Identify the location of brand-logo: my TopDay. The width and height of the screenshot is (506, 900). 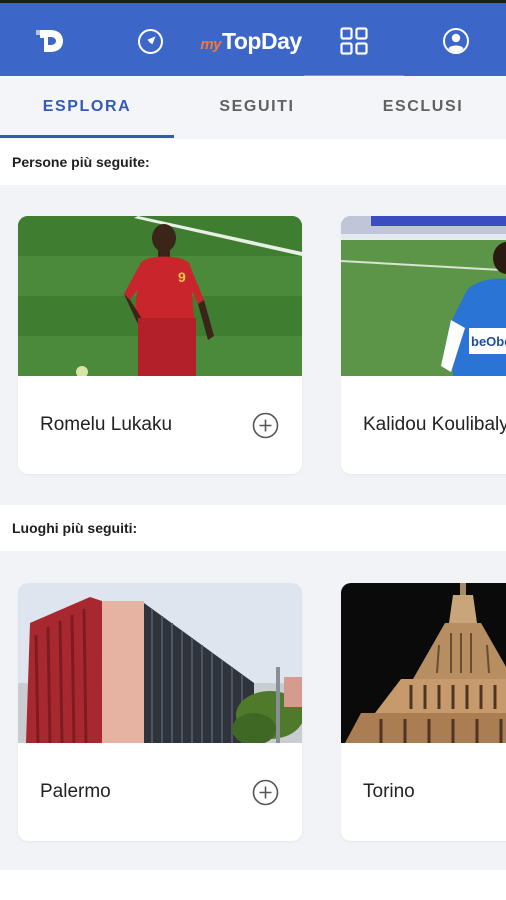
(251, 41).